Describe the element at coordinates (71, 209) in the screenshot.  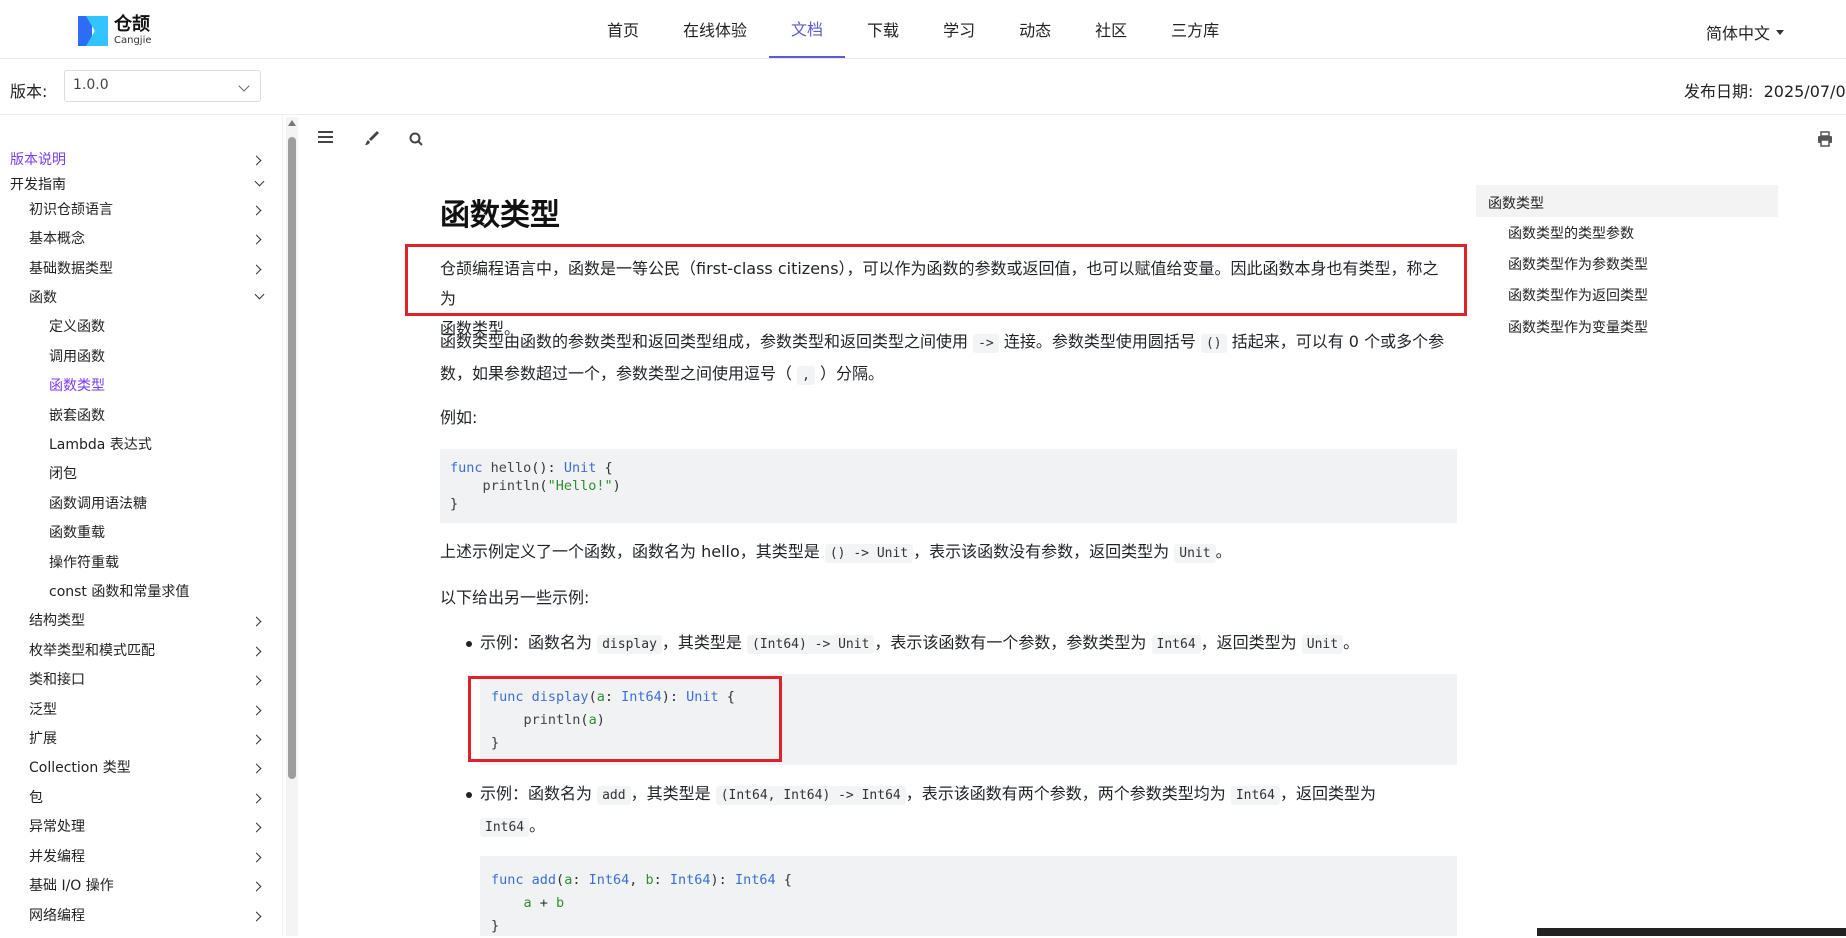
I see `sidebar-item-intro: 初识仓颉语言` at that location.